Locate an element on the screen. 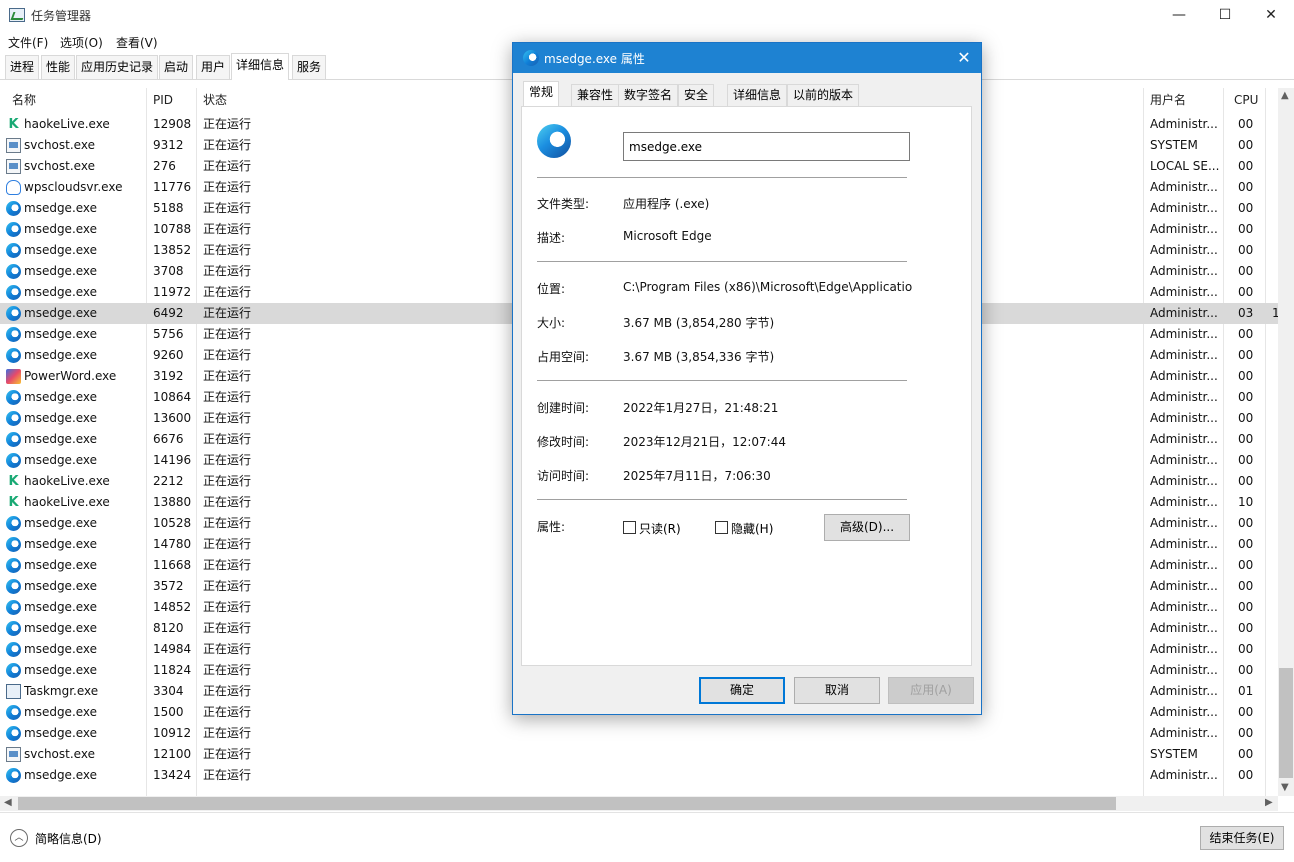 This screenshot has width=1294, height=862. dialog-close-icon: ✕ is located at coordinates (964, 58).